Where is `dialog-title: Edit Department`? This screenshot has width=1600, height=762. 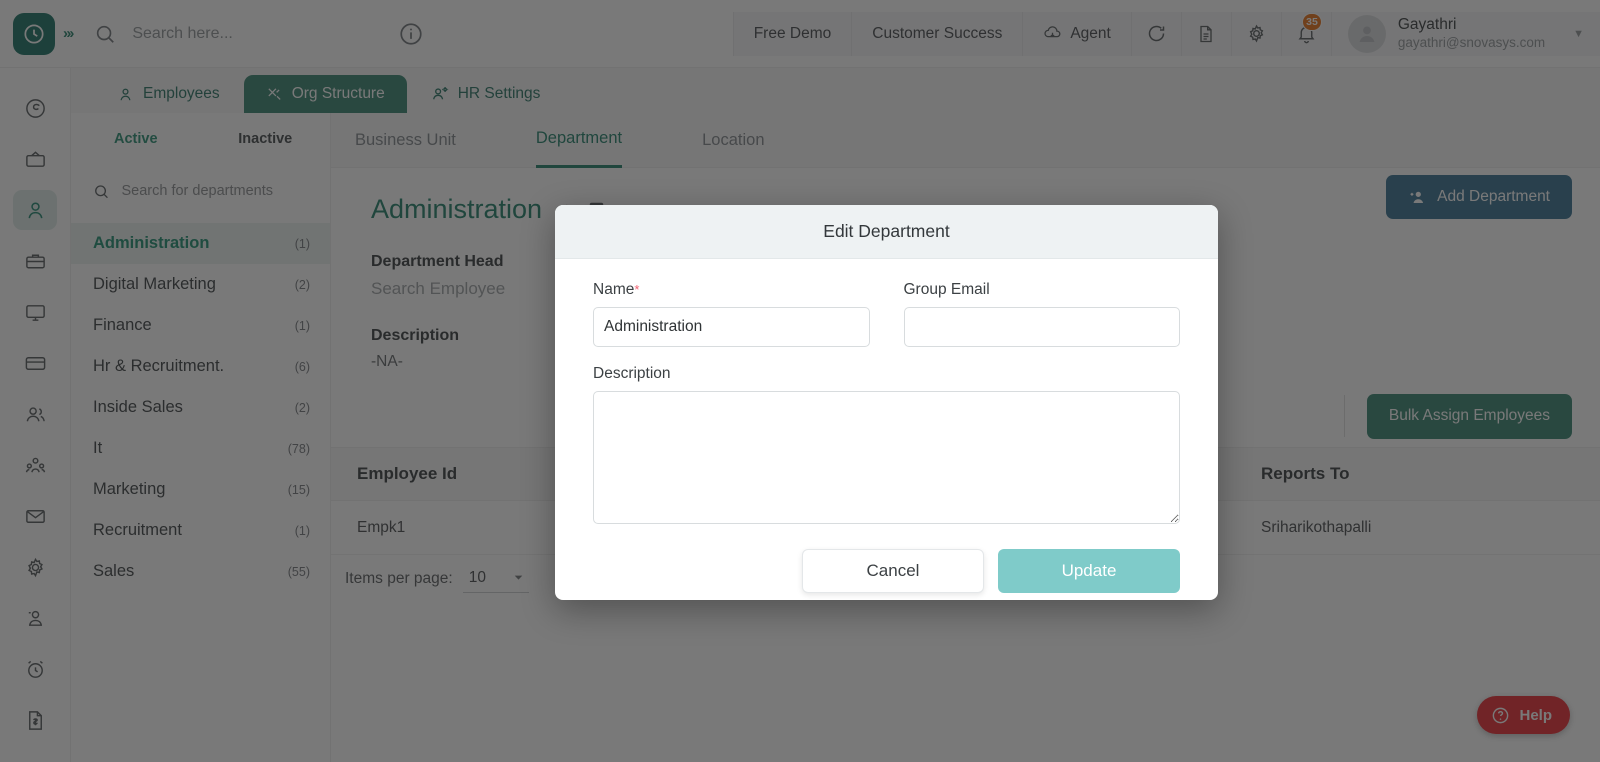
dialog-title: Edit Department is located at coordinates (886, 231).